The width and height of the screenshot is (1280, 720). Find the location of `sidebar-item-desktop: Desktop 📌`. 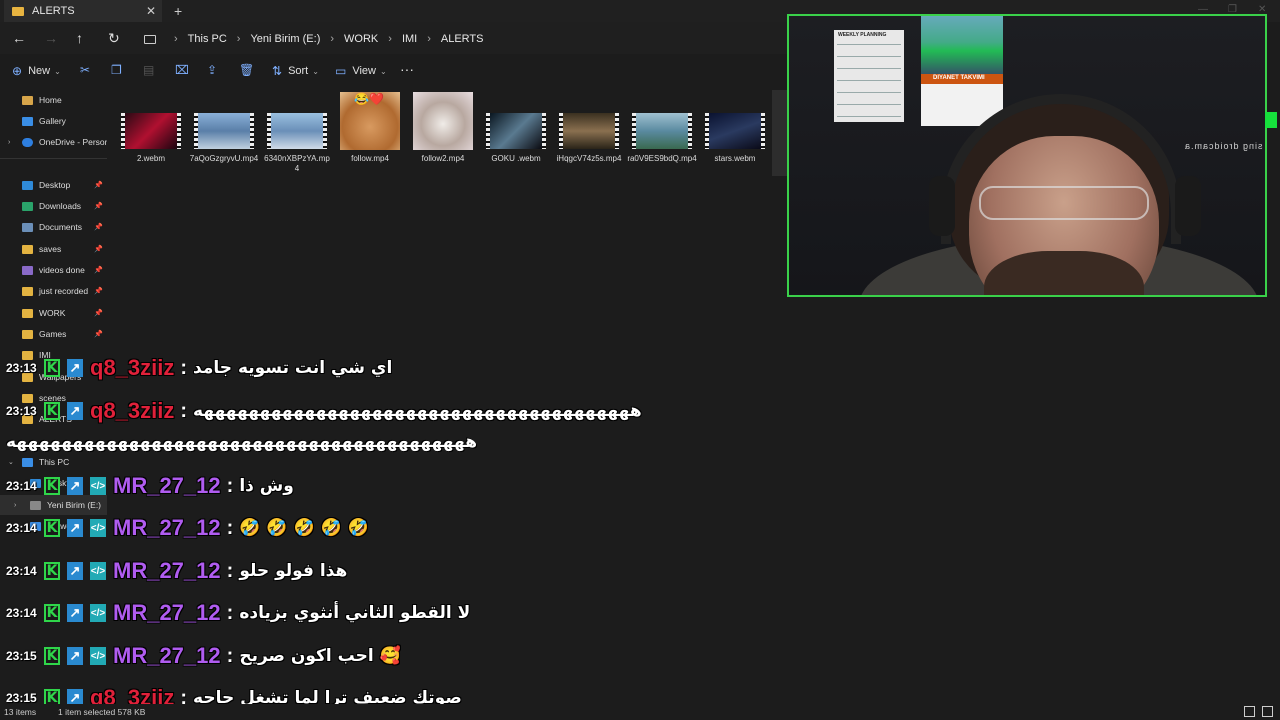

sidebar-item-desktop: Desktop 📌 is located at coordinates (53, 185).